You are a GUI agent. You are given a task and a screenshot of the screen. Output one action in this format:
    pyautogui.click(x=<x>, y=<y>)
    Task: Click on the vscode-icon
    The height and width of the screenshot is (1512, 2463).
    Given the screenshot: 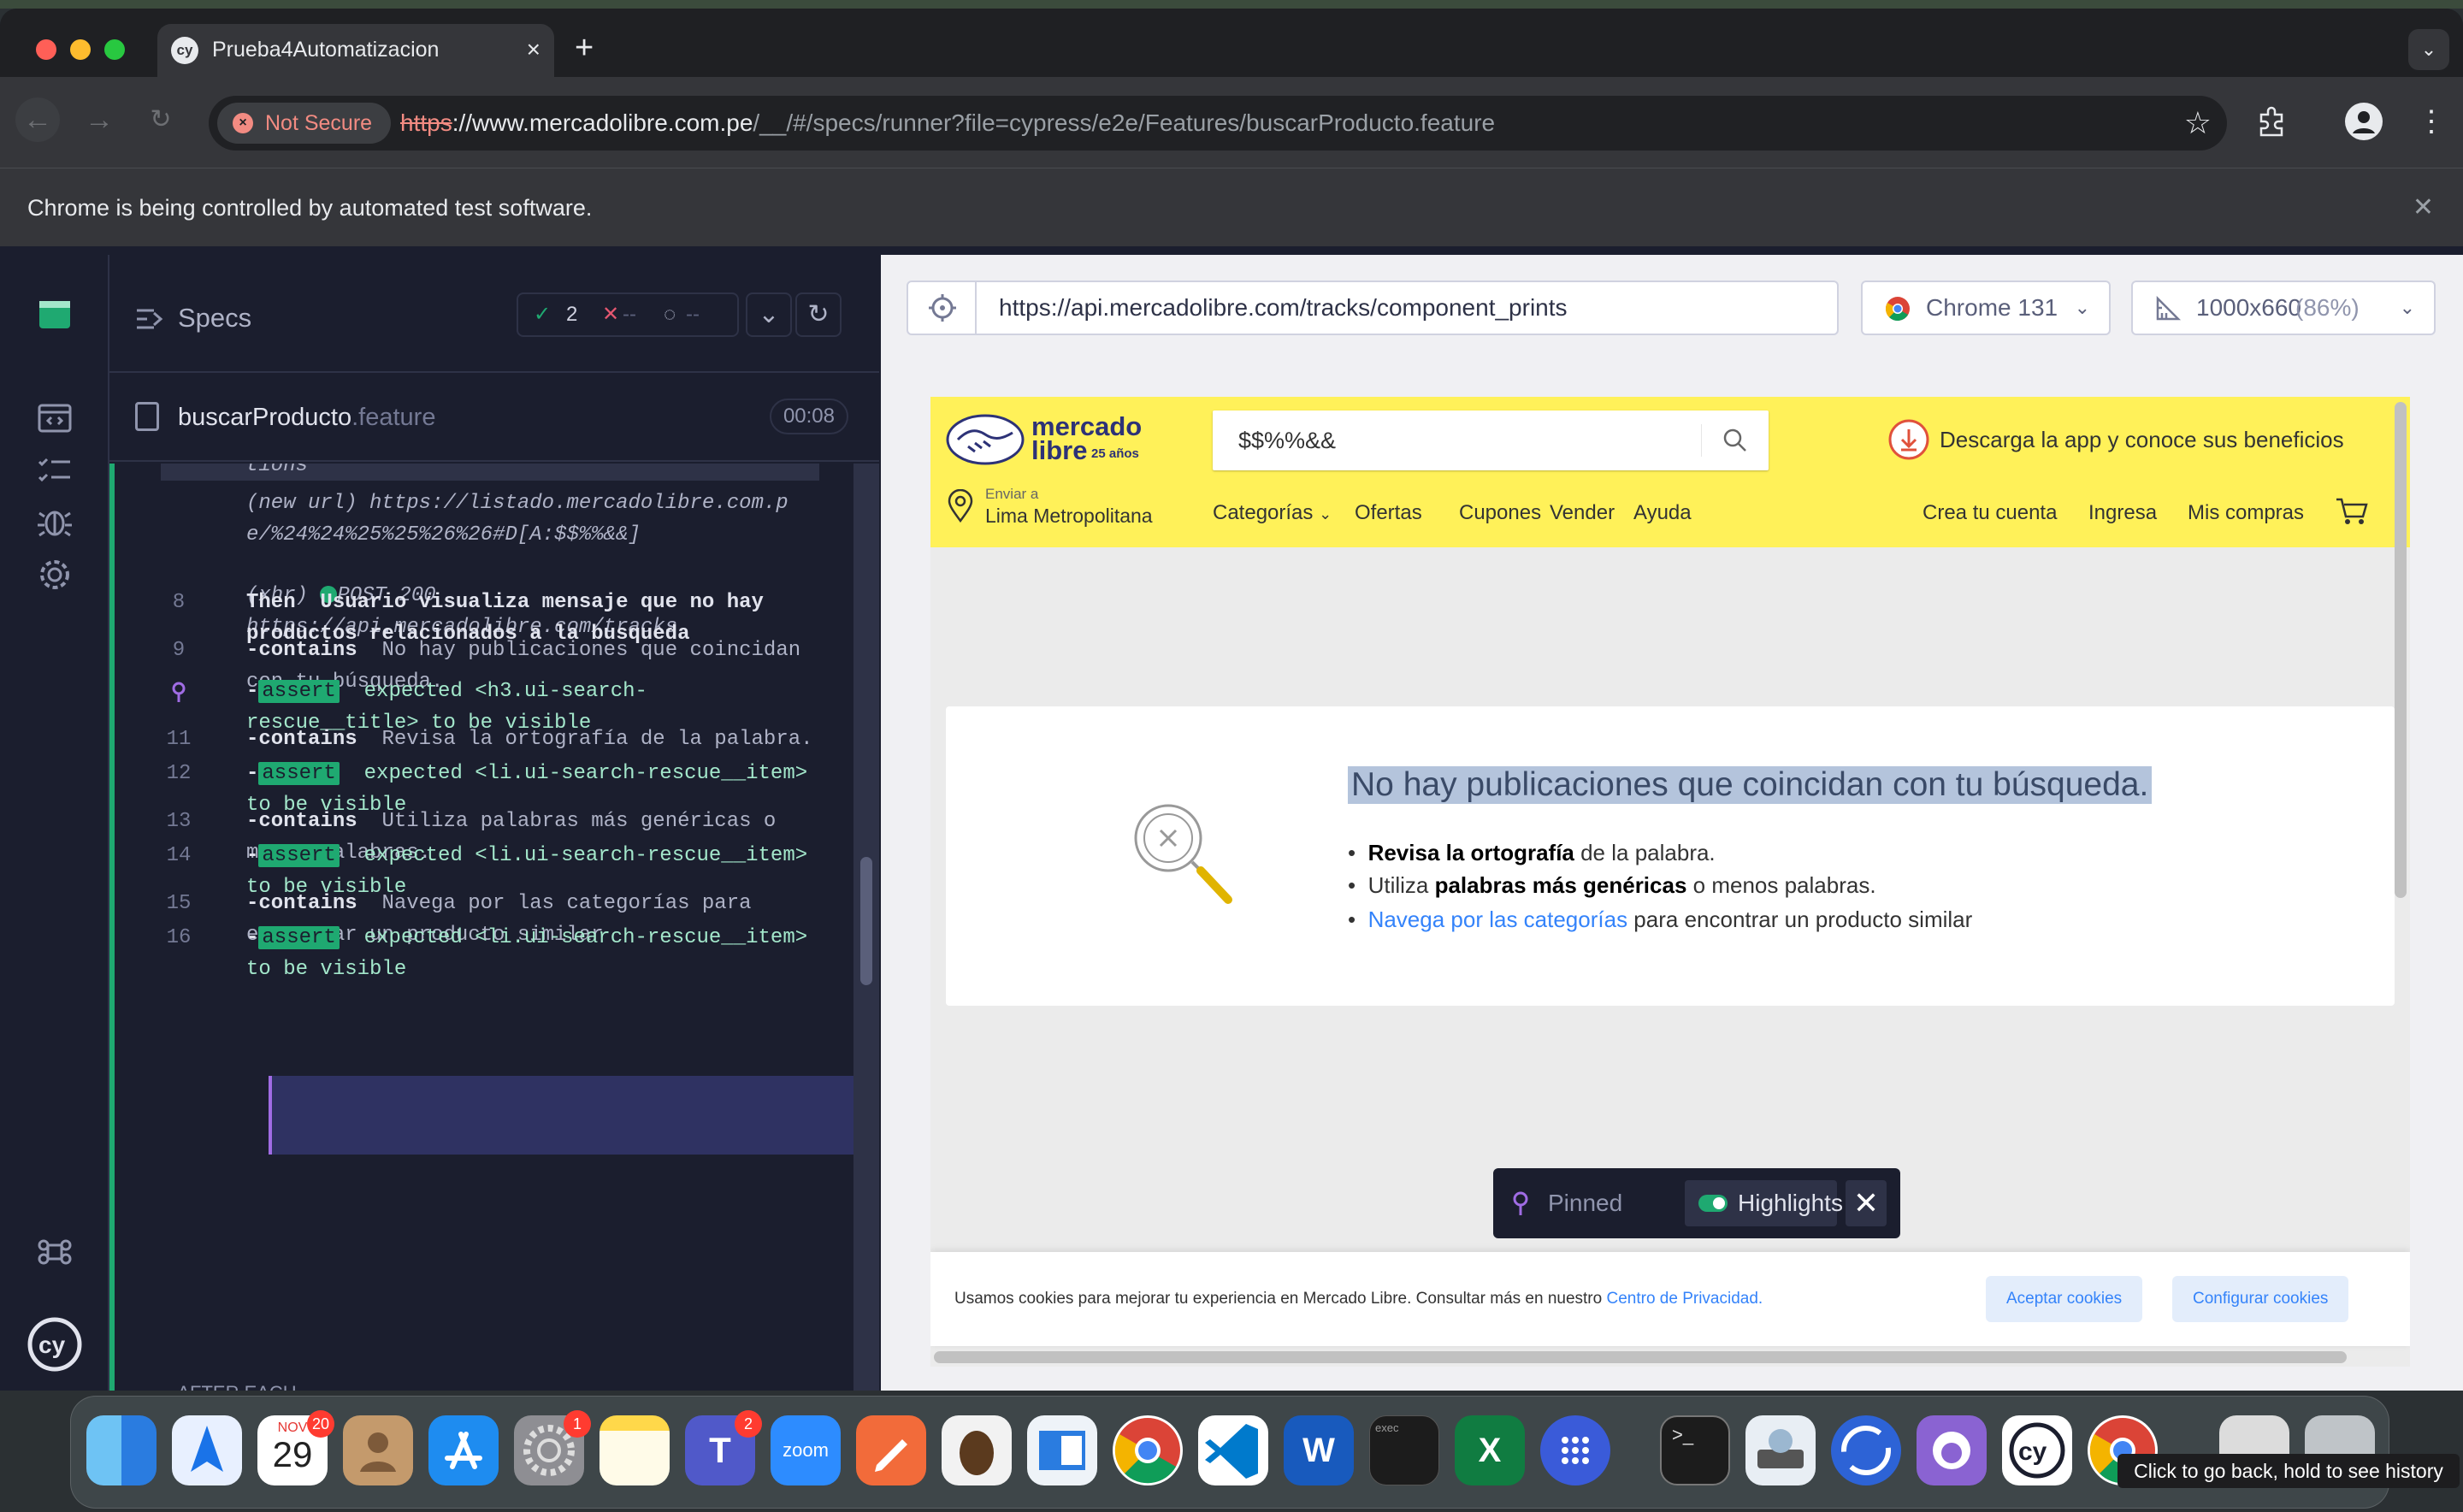 What is the action you would take?
    pyautogui.click(x=1233, y=1450)
    